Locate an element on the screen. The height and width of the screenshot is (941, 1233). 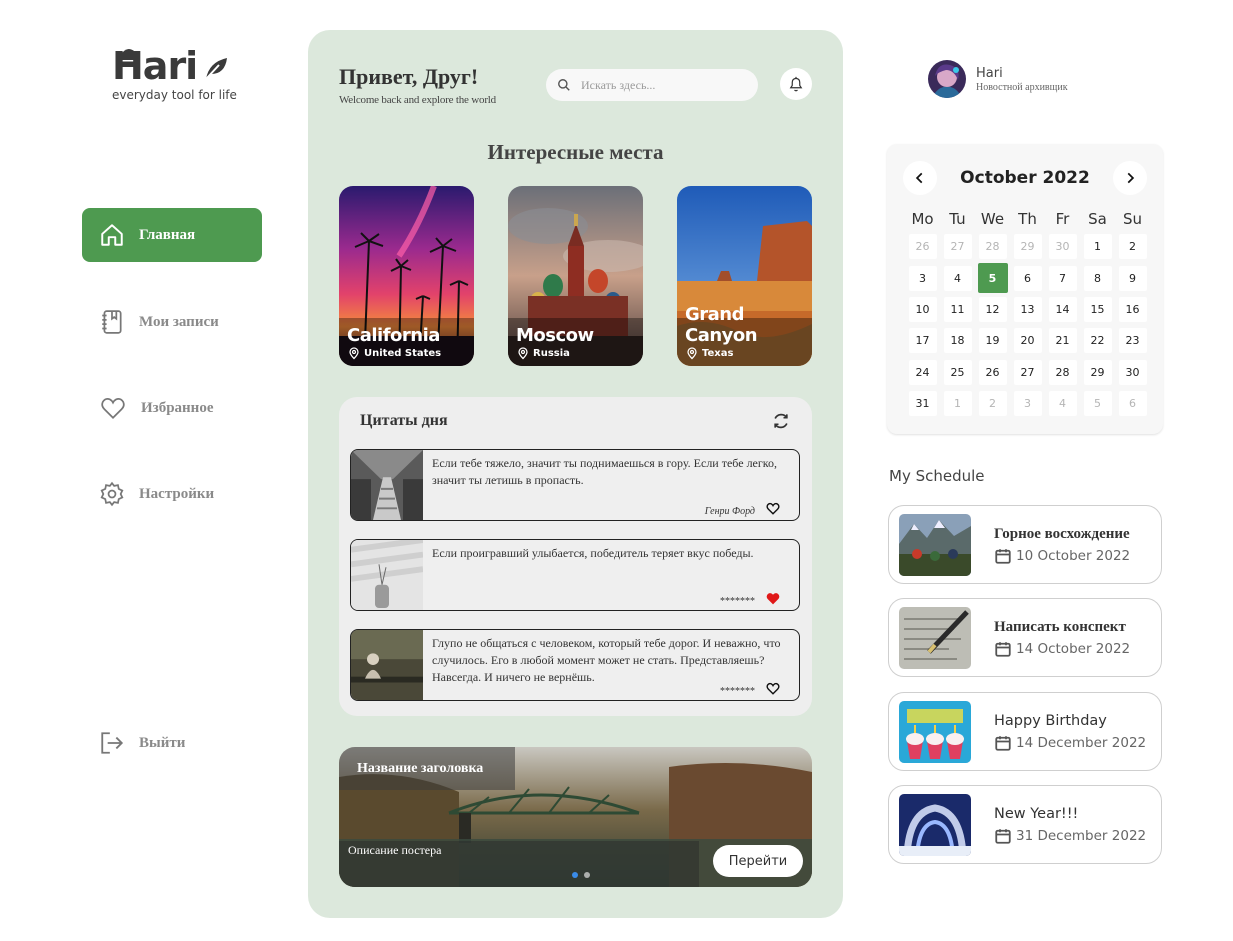
schedule-item-title: New Year!!! is located at coordinates (1036, 814).